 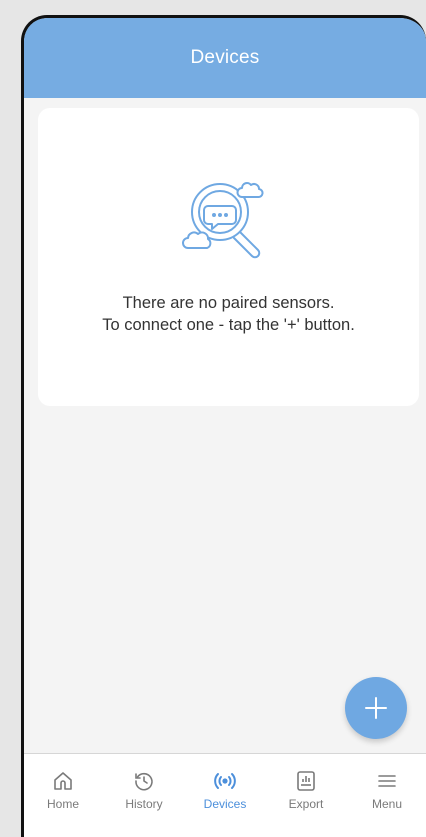 I want to click on nav-item-history: History, so click(x=144, y=795).